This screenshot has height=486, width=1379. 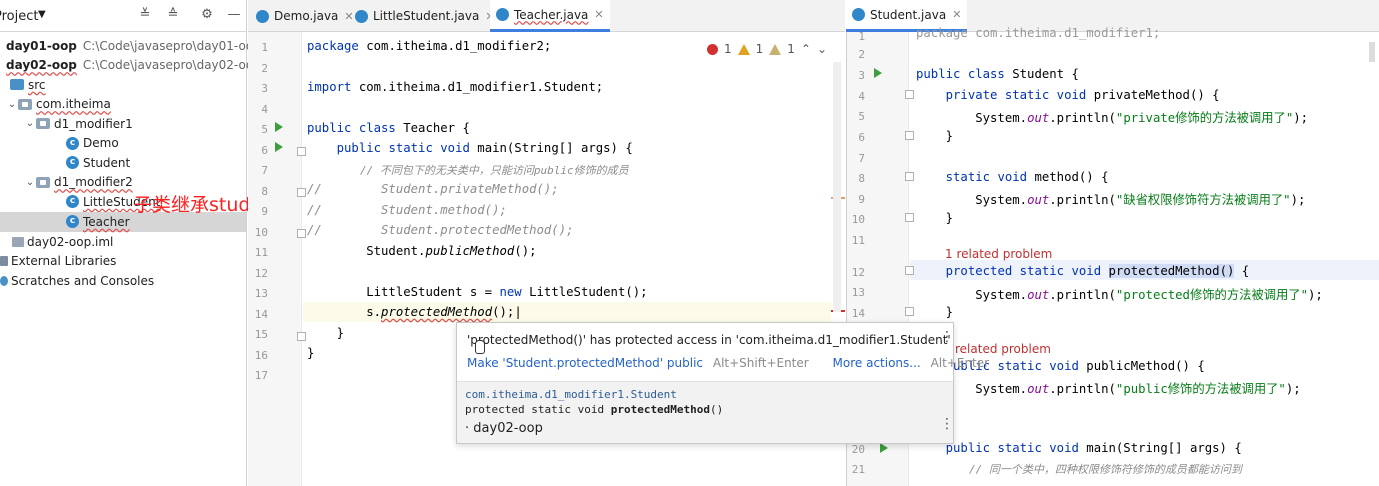 I want to click on doc-class-name: com.itheima.d1_modifier1.Student, so click(x=571, y=394).